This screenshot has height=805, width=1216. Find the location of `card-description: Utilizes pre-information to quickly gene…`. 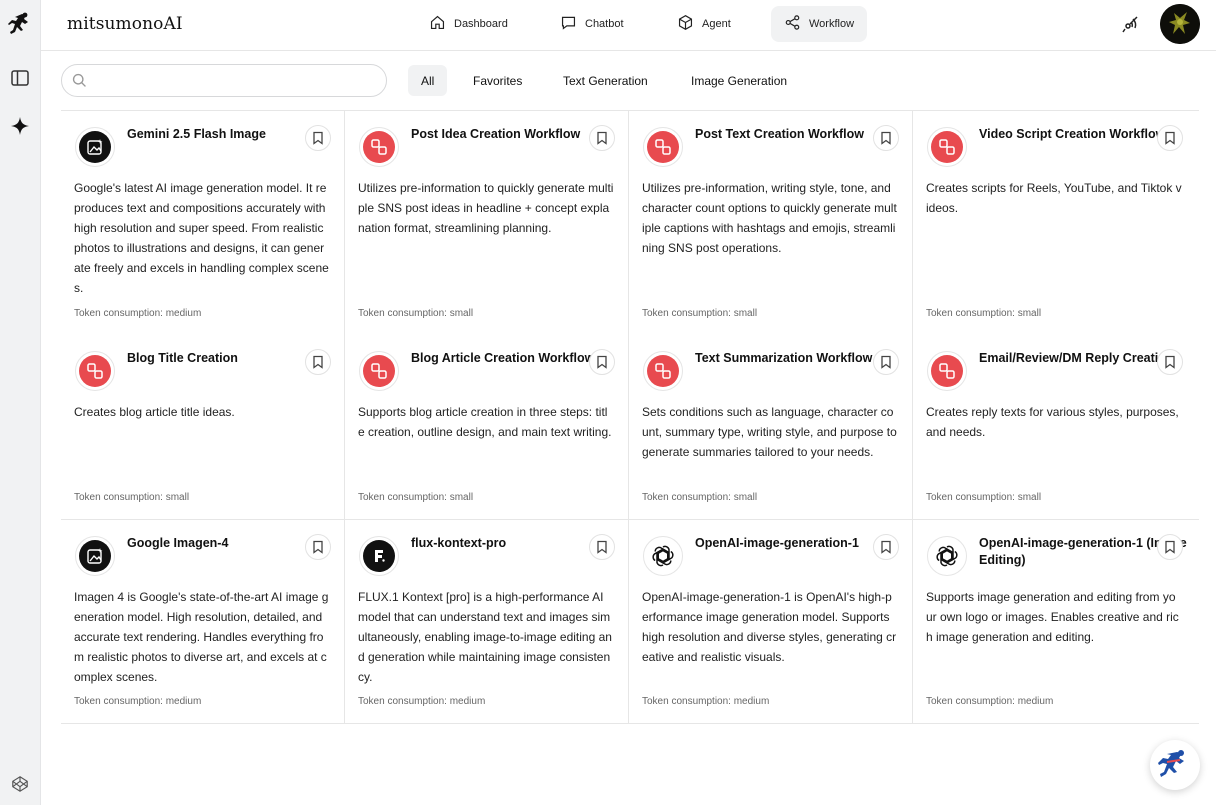

card-description: Utilizes pre-information to quickly gene… is located at coordinates (486, 208).